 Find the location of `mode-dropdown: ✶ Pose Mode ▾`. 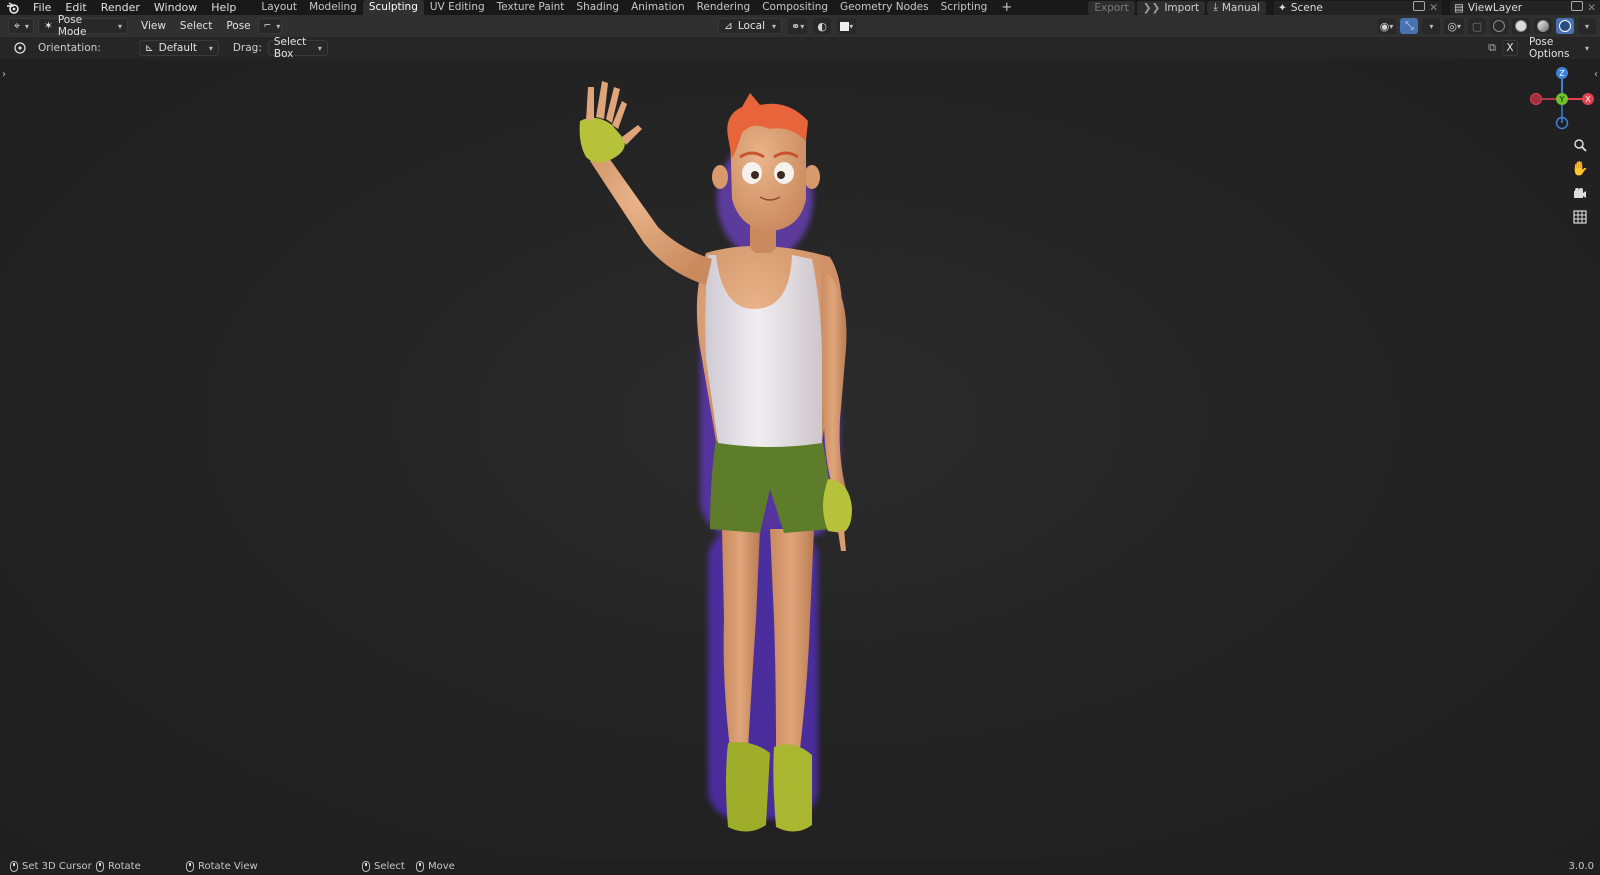

mode-dropdown: ✶ Pose Mode ▾ is located at coordinates (83, 26).